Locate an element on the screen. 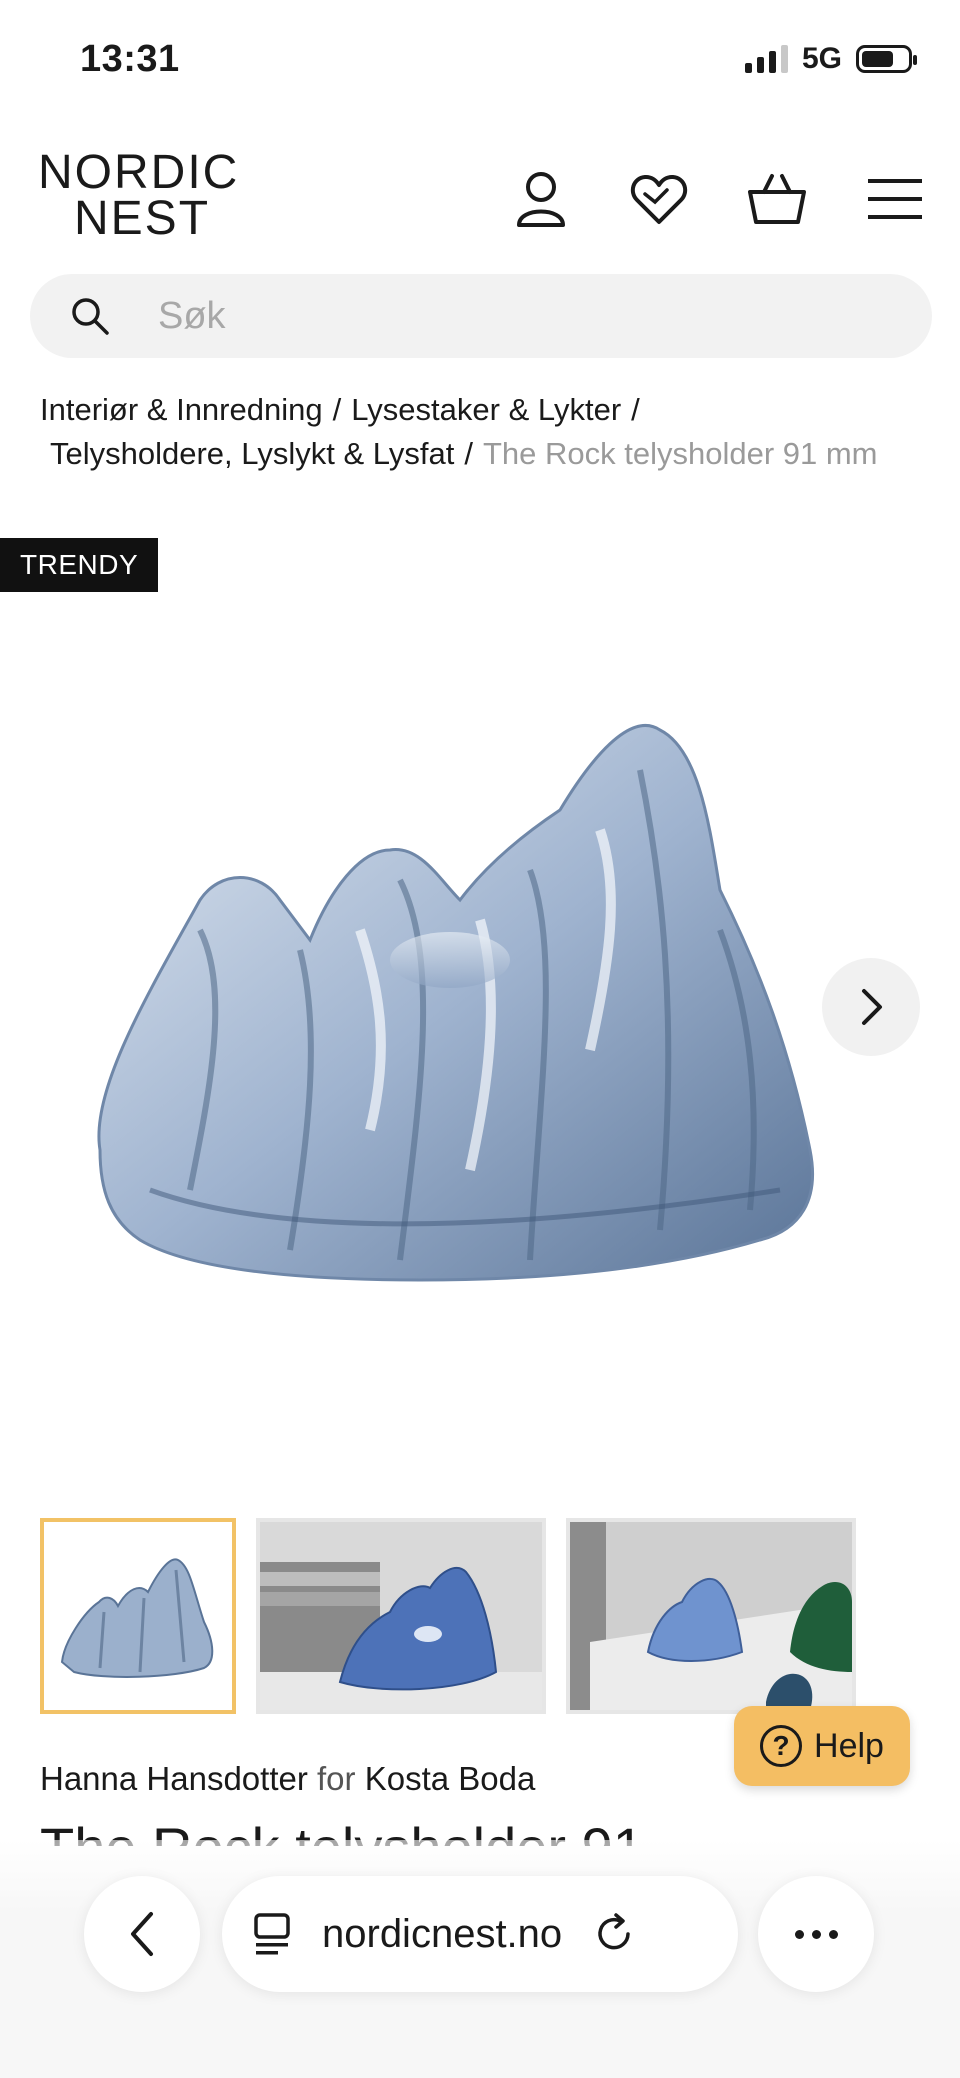  browser-url-text: nordicnest.no is located at coordinates (442, 1934).